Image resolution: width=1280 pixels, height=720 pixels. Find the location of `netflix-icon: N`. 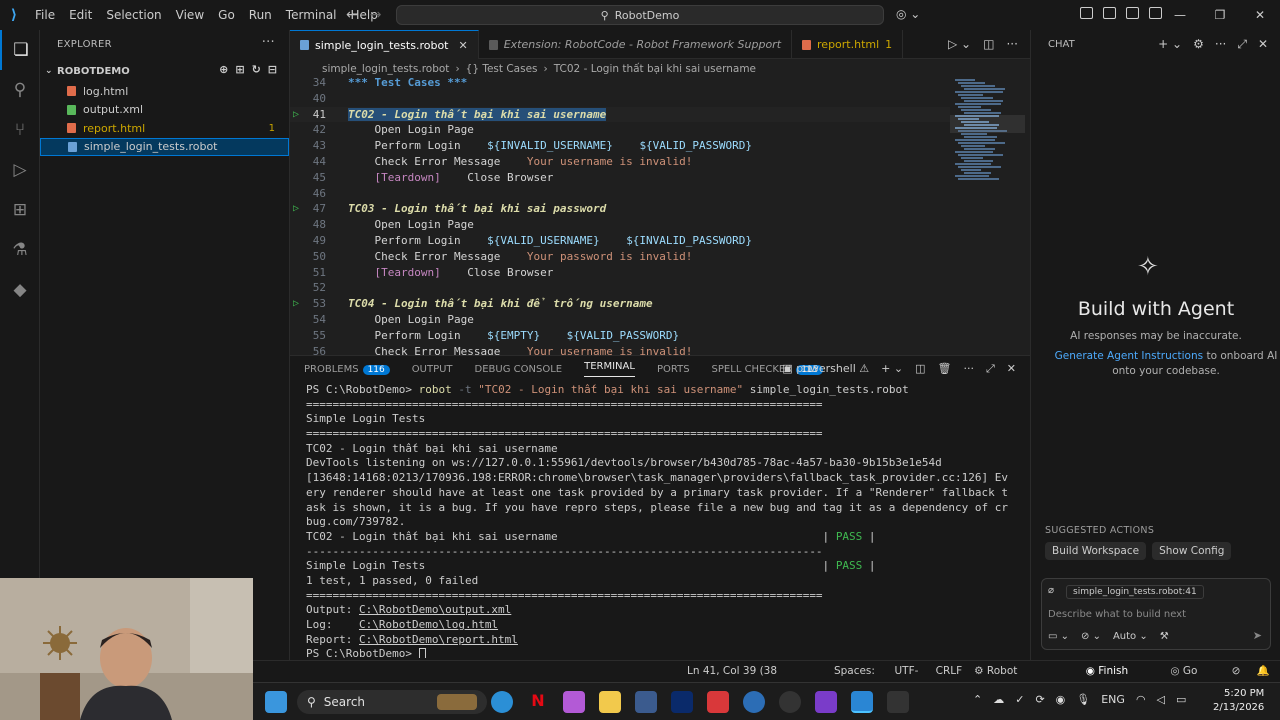

netflix-icon: N is located at coordinates (538, 702).